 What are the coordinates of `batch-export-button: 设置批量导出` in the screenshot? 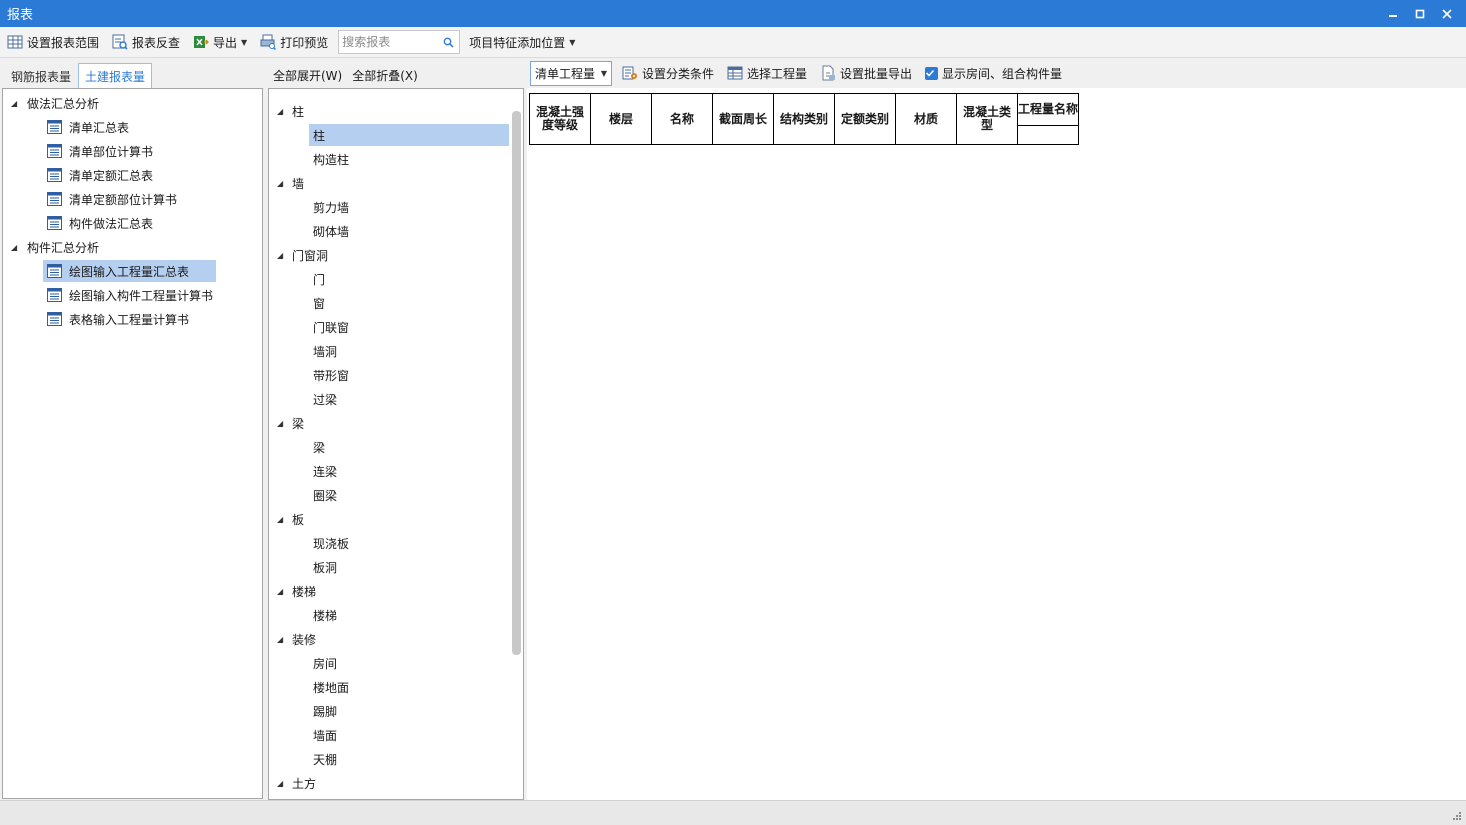 It's located at (866, 73).